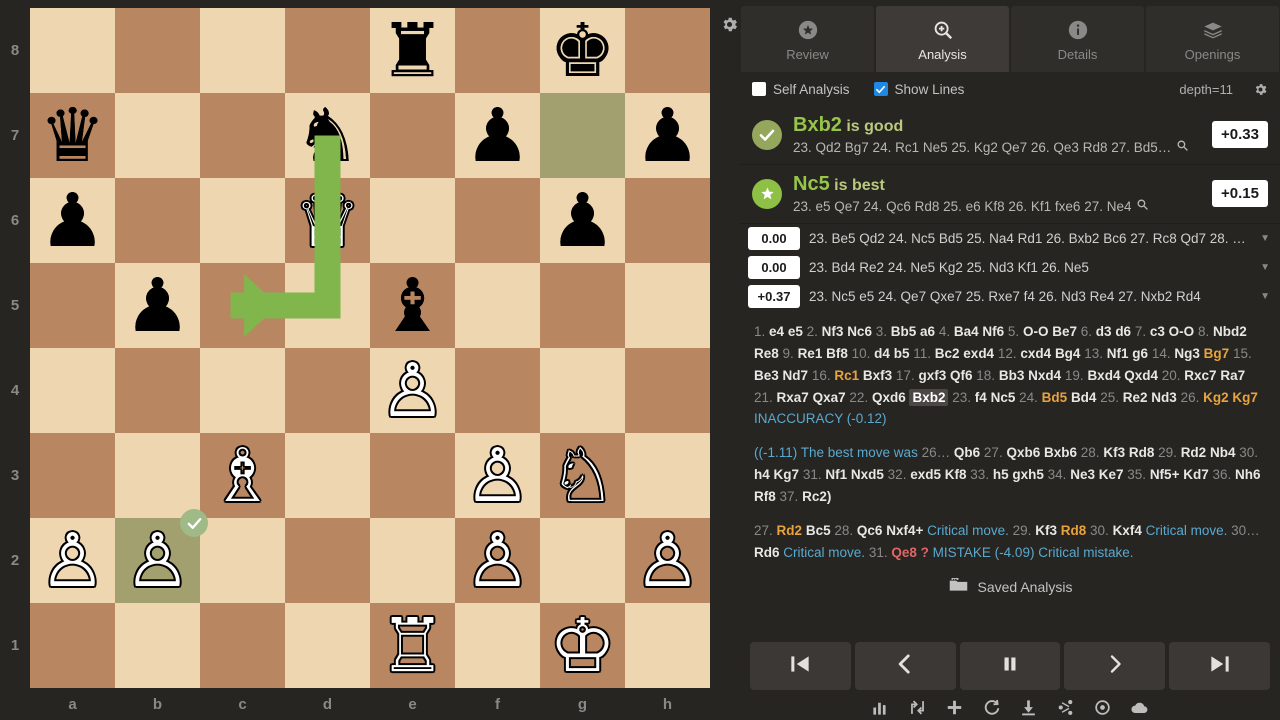 The image size is (1280, 720). What do you see at coordinates (242, 220) in the screenshot?
I see `square-c6` at bounding box center [242, 220].